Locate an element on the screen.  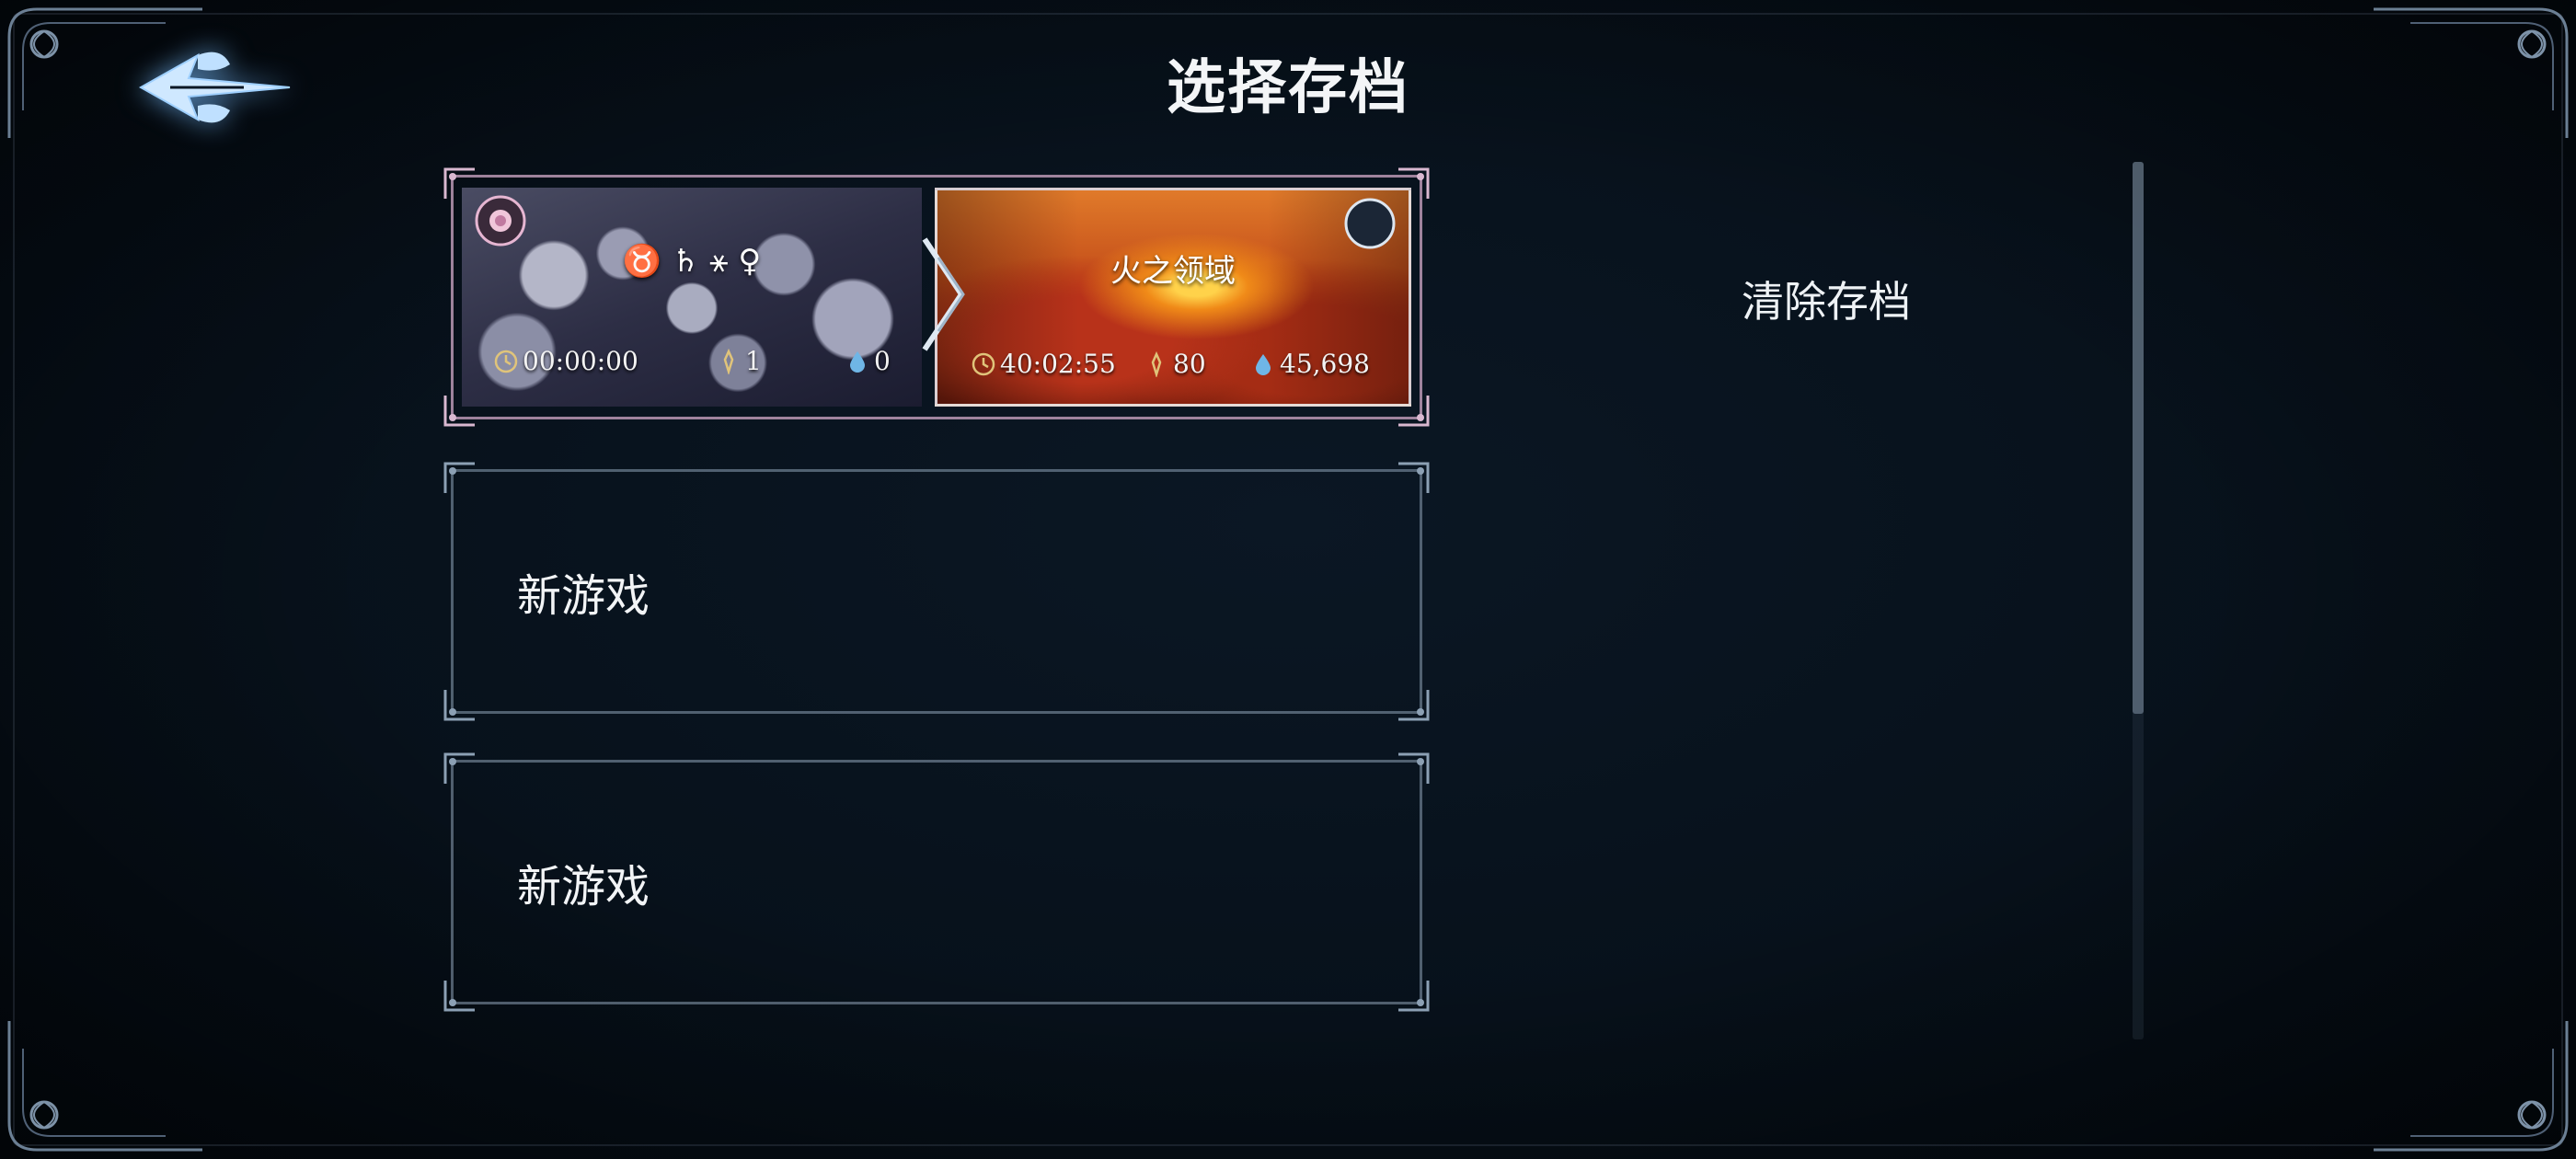
scrollbar-thumb is located at coordinates (2138, 438).